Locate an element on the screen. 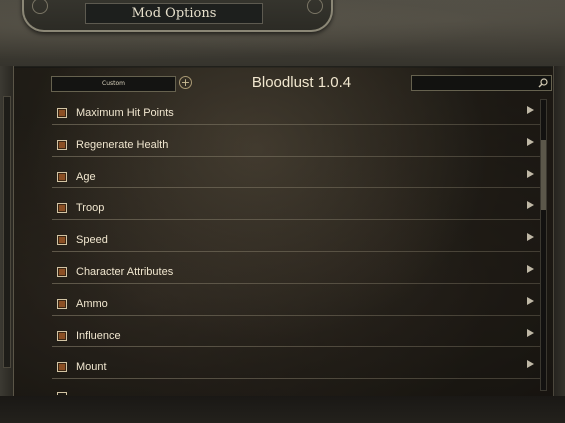 The height and width of the screenshot is (423, 565). row-label: Age is located at coordinates (86, 176).